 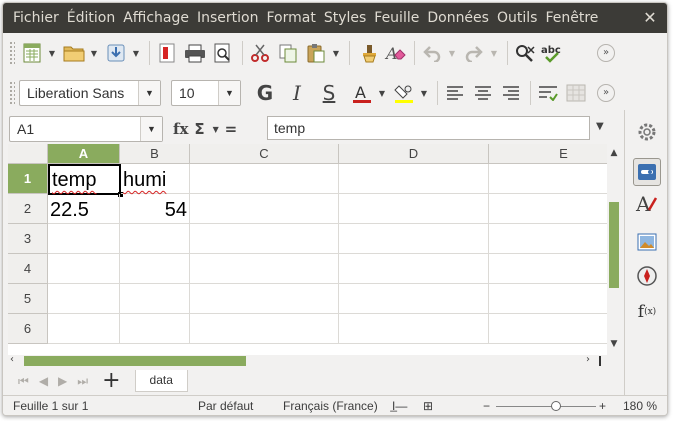 What do you see at coordinates (640, 406) in the screenshot?
I see `zoom-level: 180 %` at bounding box center [640, 406].